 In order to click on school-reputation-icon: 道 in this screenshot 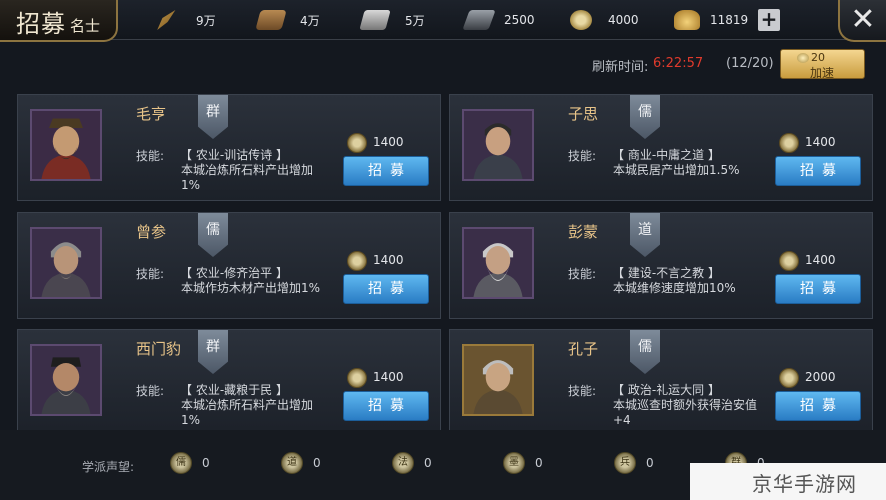, I will do `click(292, 463)`.